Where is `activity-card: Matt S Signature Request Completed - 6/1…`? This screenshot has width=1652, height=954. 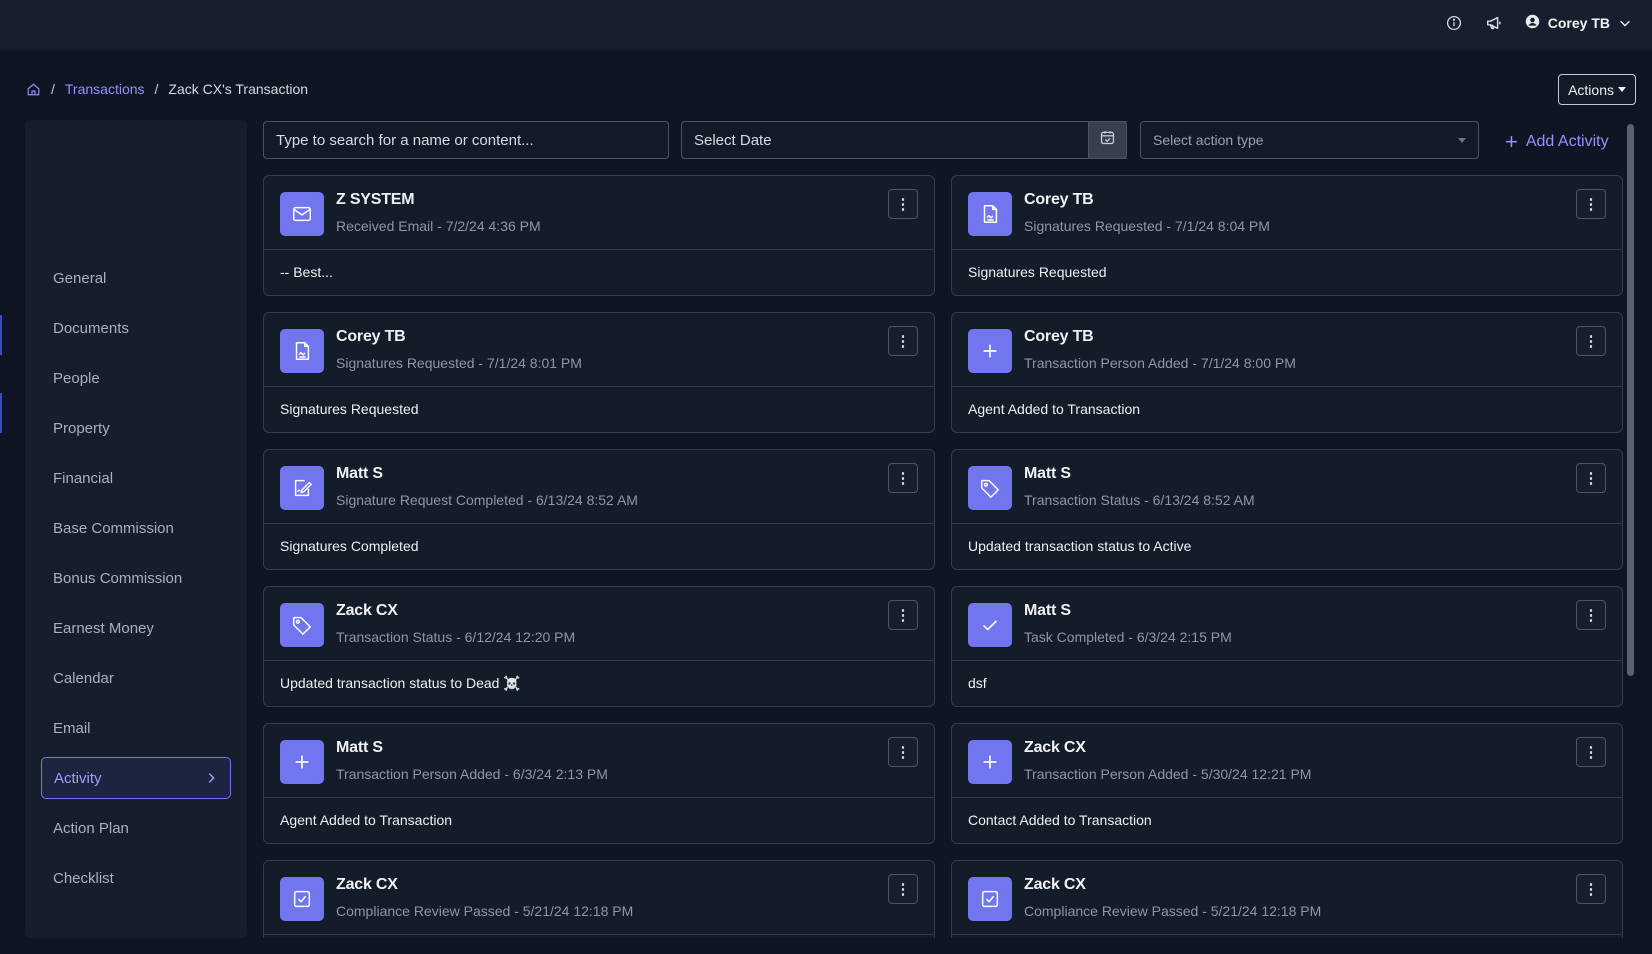 activity-card: Matt S Signature Request Completed - 6/1… is located at coordinates (599, 509).